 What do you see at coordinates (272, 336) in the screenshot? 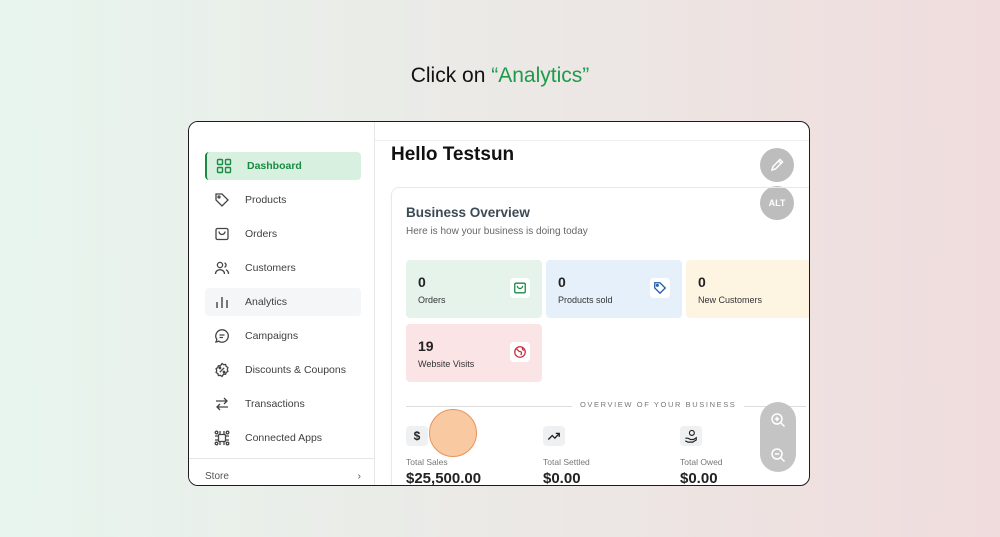
I see `sidebar-item-label: Campaigns` at bounding box center [272, 336].